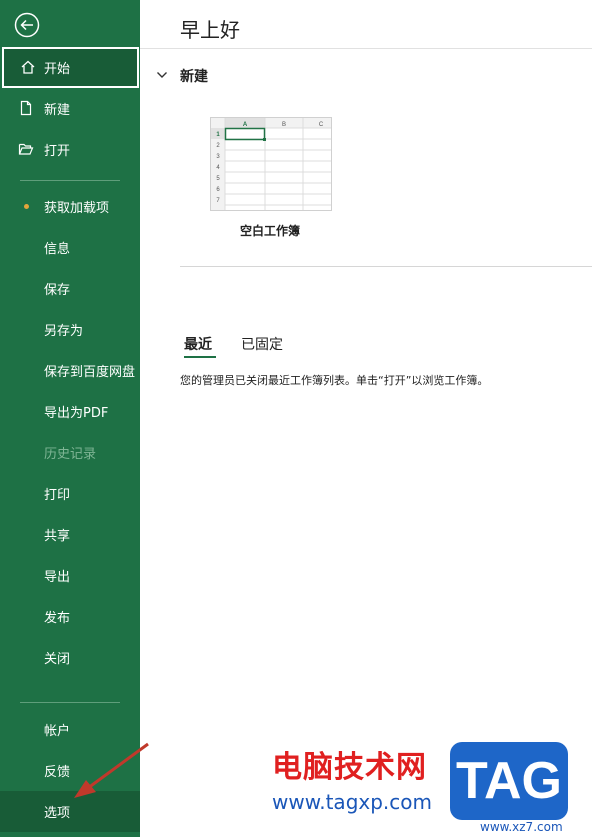 The width and height of the screenshot is (592, 837). Describe the element at coordinates (349, 767) in the screenshot. I see `watermark-site-name: 电脑技术网` at that location.